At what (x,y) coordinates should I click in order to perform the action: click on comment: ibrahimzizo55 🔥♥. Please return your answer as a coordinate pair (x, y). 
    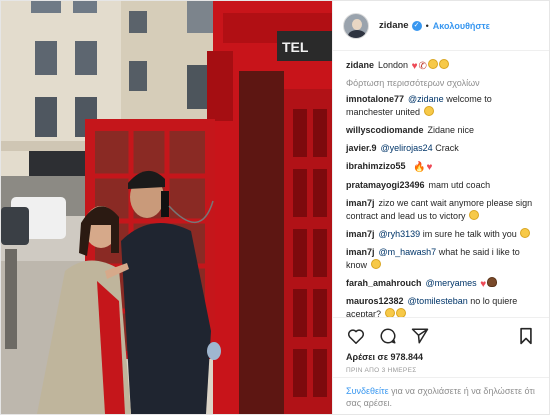
    Looking at the image, I should click on (443, 167).